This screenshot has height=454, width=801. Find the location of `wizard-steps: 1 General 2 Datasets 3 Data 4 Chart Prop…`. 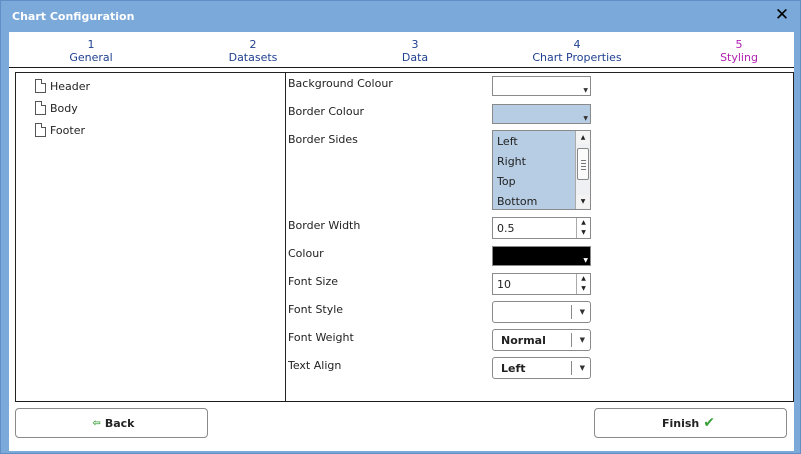

wizard-steps: 1 General 2 Datasets 3 Data 4 Chart Prop… is located at coordinates (401, 50).